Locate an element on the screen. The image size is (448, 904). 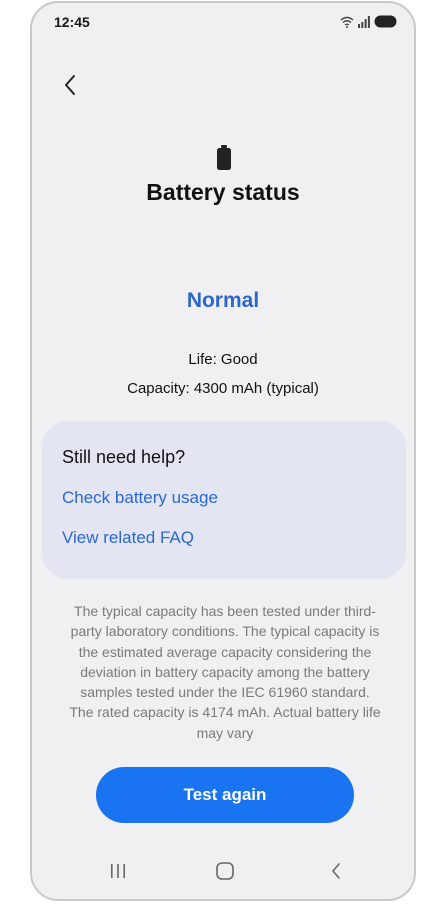
back-button is located at coordinates (70, 87).